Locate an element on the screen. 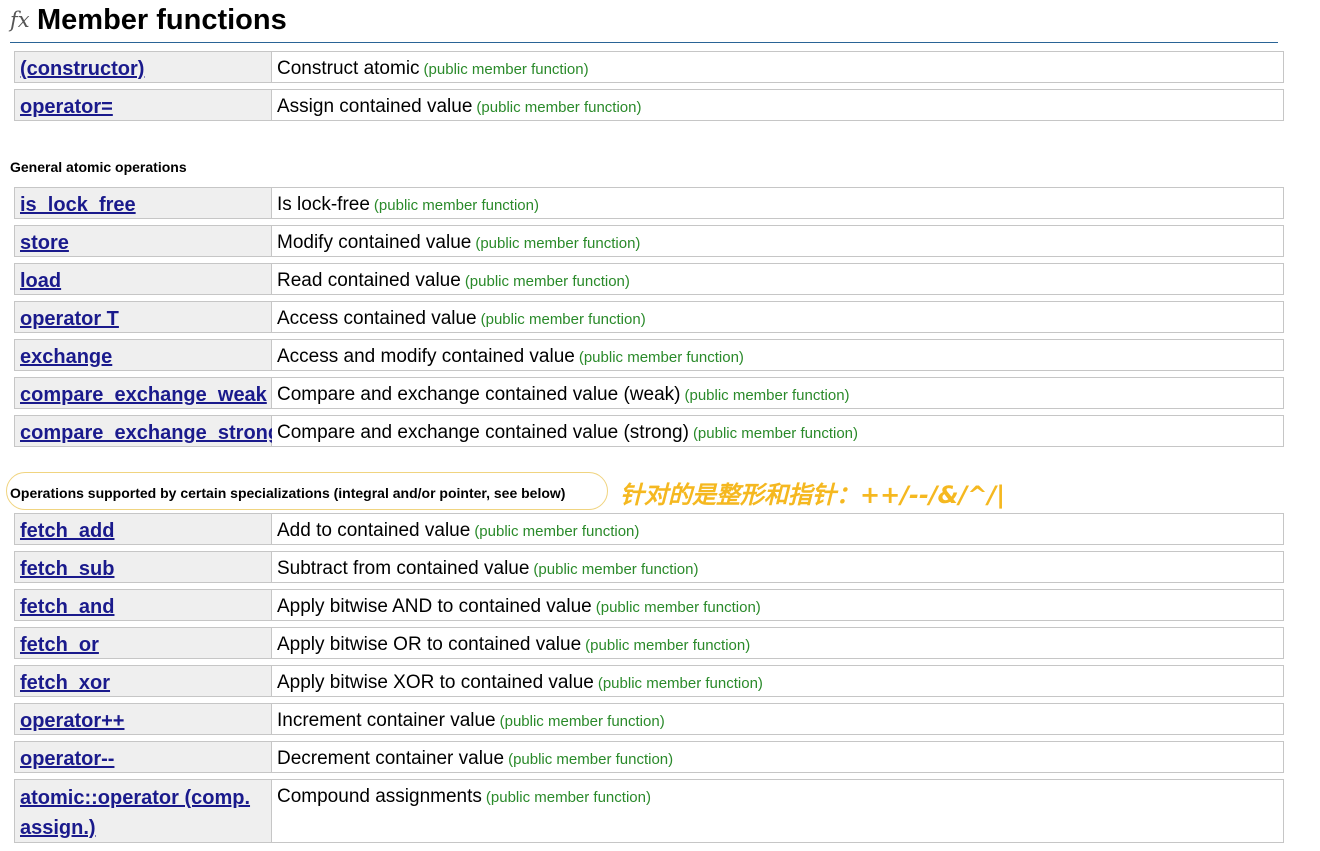 The width and height of the screenshot is (1320, 851). name-cell: exchange is located at coordinates (143, 355).